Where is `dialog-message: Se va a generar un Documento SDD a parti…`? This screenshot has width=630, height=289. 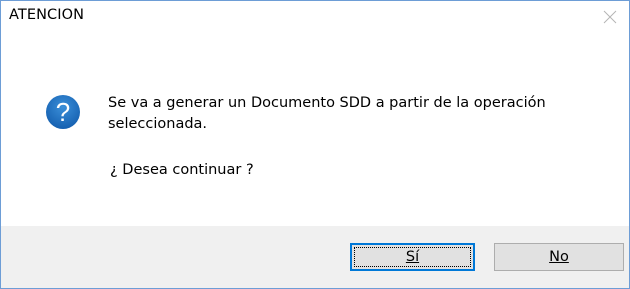 dialog-message: Se va a generar un Documento SDD a parti… is located at coordinates (358, 114).